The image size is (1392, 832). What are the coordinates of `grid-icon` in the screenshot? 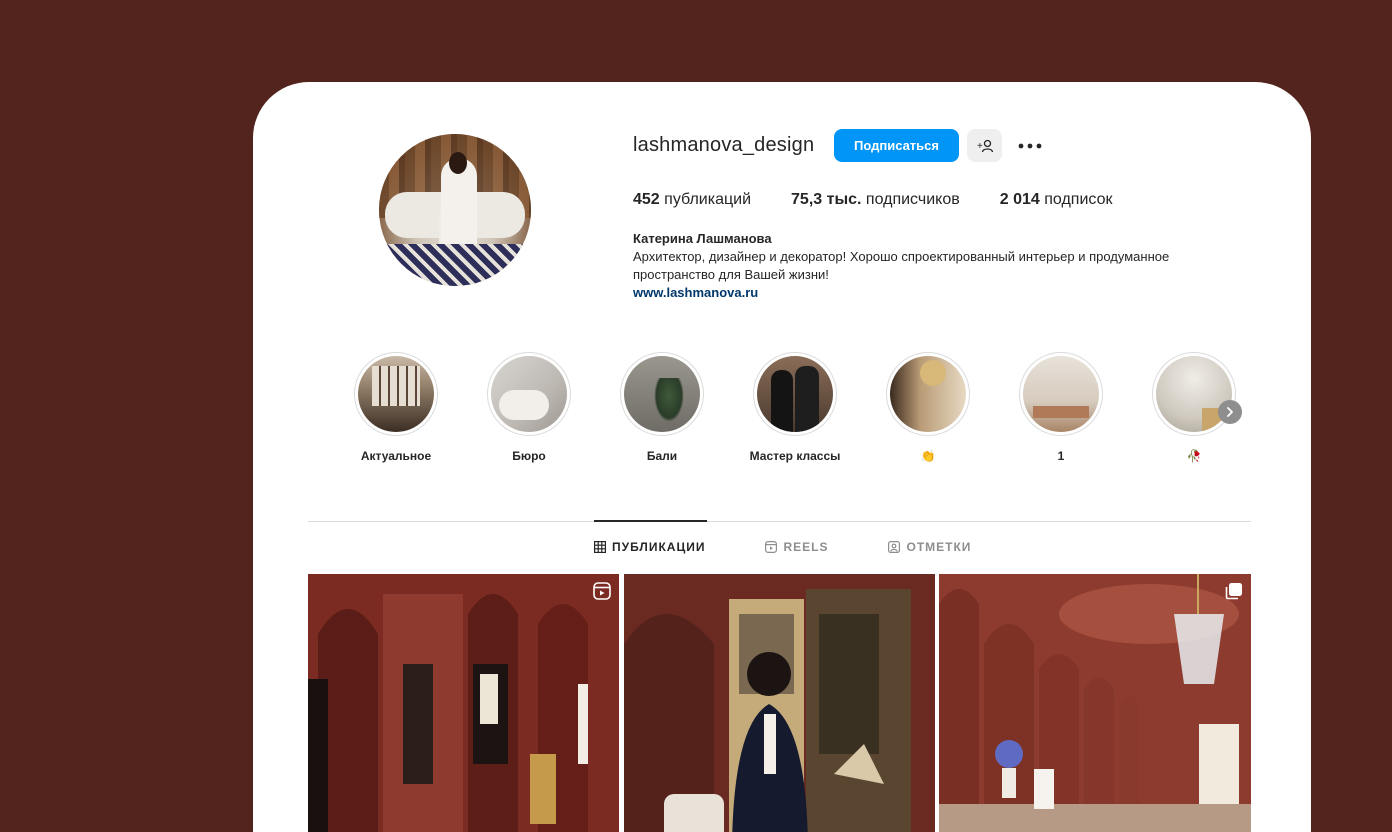 It's located at (600, 547).